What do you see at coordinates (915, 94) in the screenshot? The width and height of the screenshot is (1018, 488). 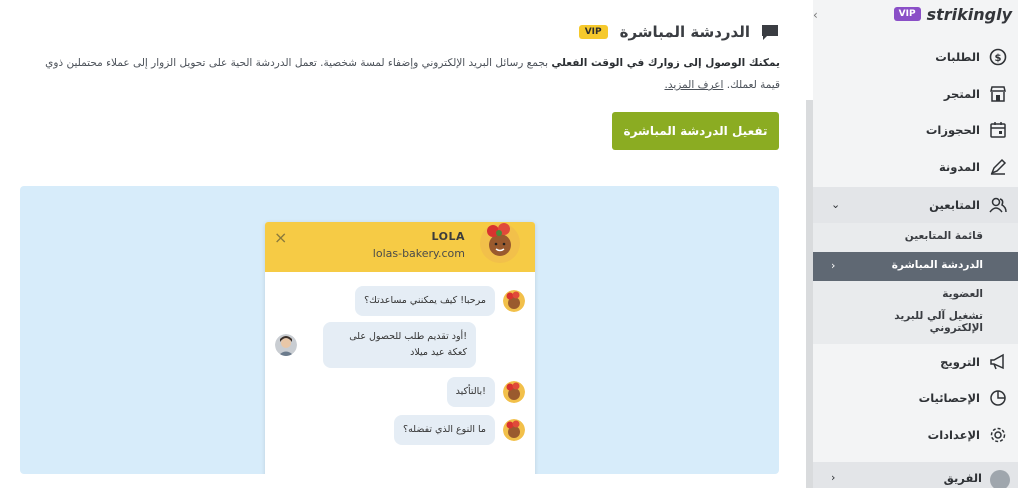 I see `sidebar-item-store: المتجر` at bounding box center [915, 94].